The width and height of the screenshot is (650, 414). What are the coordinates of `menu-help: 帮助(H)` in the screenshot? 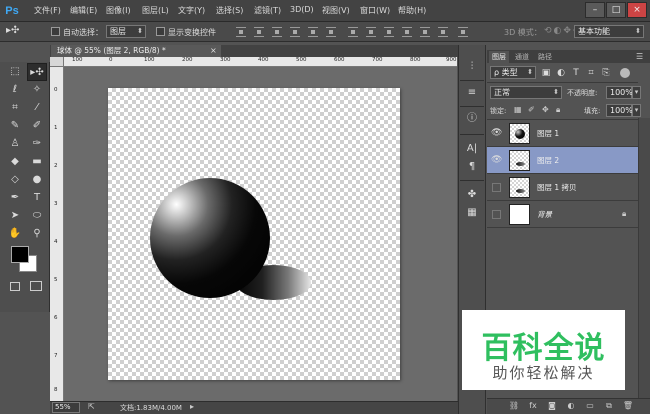 It's located at (412, 10).